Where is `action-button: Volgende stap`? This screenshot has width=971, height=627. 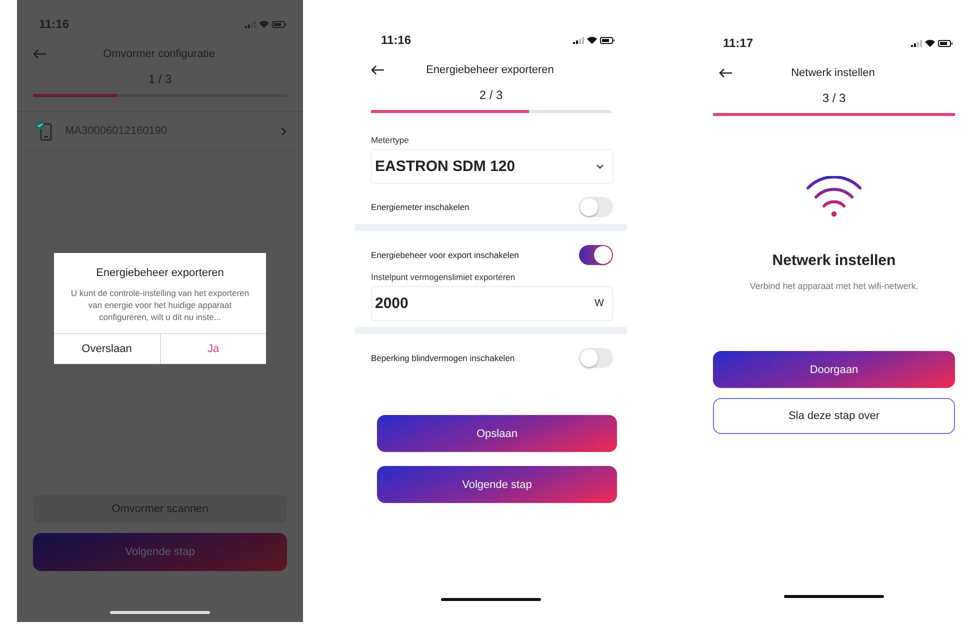 action-button: Volgende stap is located at coordinates (497, 484).